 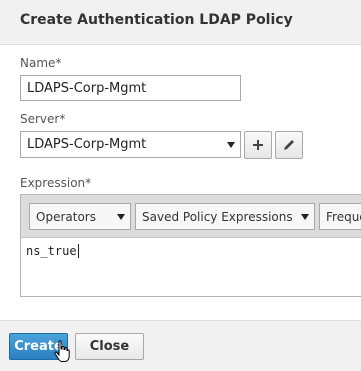 I want to click on frequently-used-label: Freque, so click(x=343, y=216).